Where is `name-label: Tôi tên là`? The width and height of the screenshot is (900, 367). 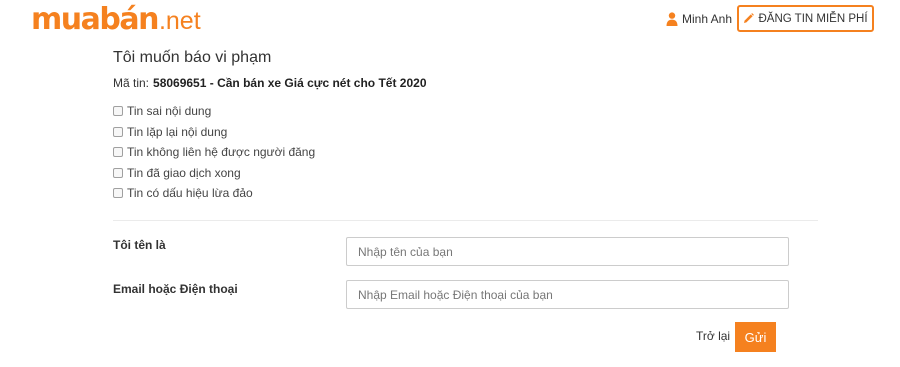 name-label: Tôi tên là is located at coordinates (139, 245).